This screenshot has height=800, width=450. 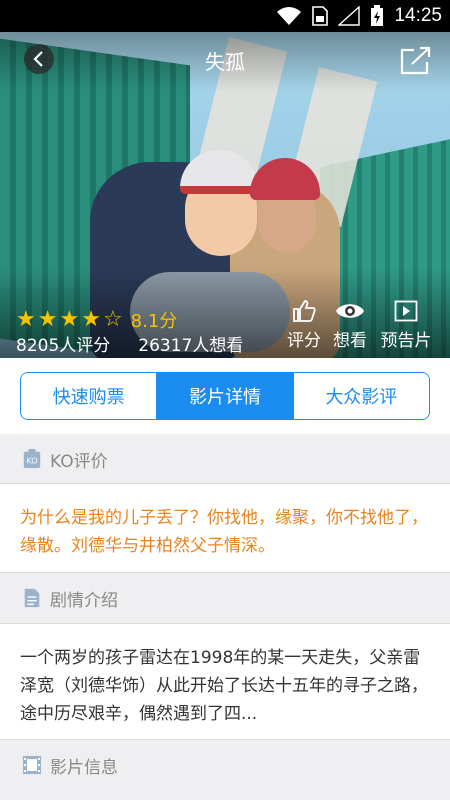 What do you see at coordinates (225, 765) in the screenshot?
I see `movie-info-header: 影片信息` at bounding box center [225, 765].